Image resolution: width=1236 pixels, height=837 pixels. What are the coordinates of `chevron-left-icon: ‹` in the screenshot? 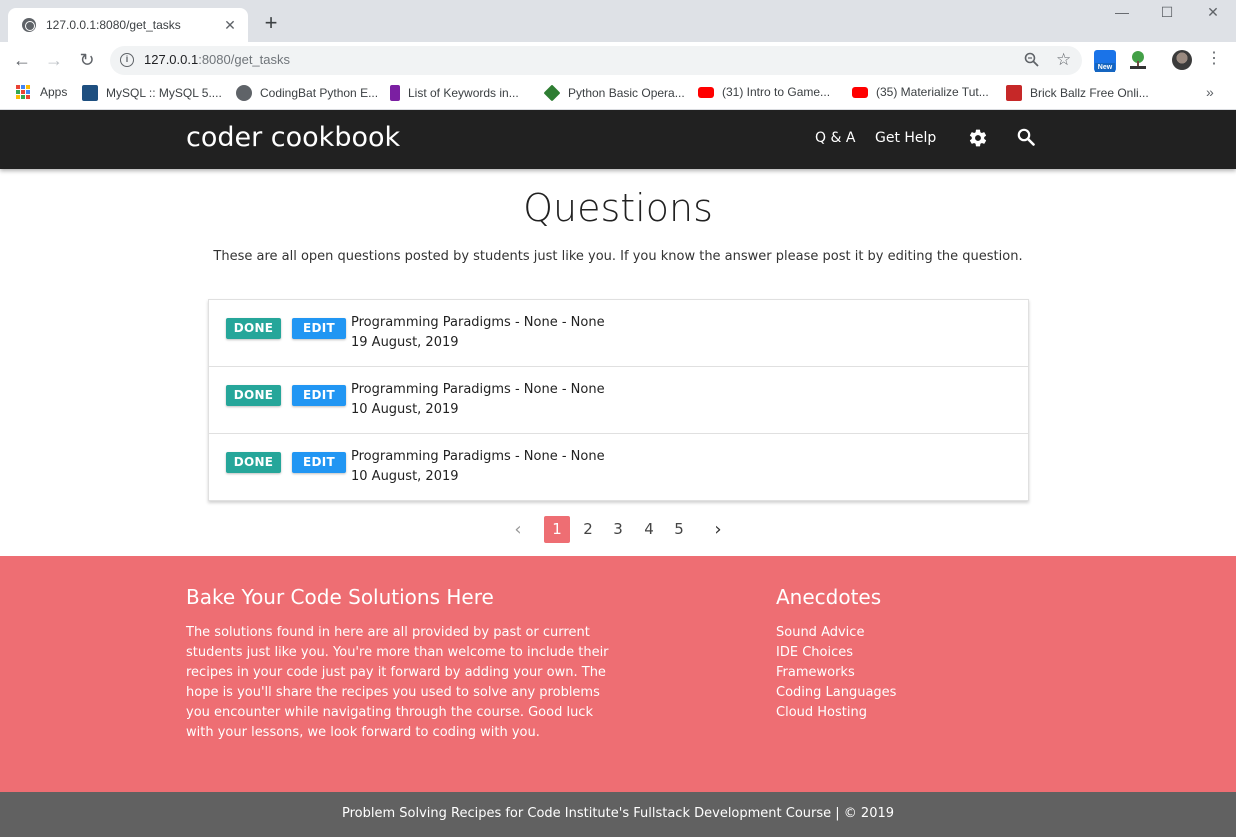 It's located at (518, 529).